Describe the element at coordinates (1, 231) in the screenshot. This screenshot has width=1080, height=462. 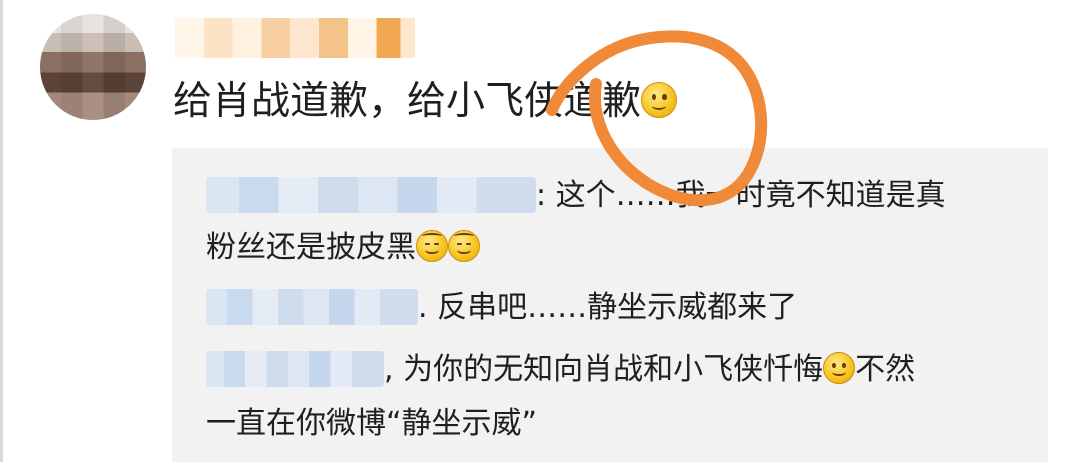
I see `left-edge-divider` at that location.